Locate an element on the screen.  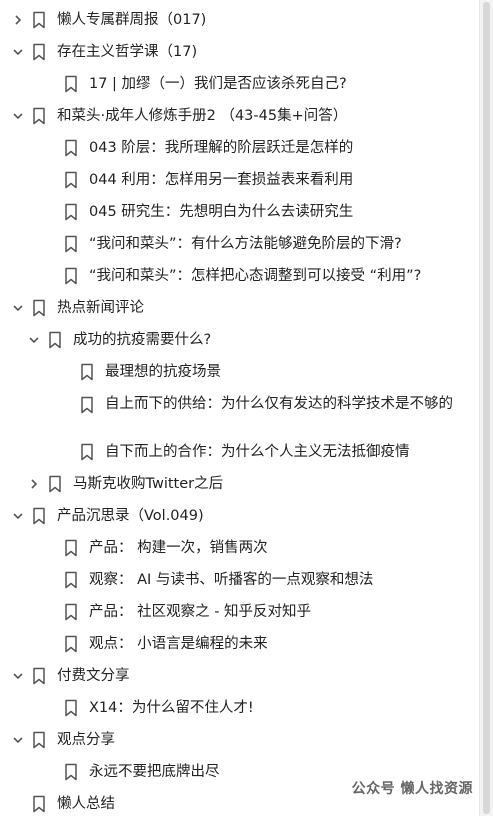
tree-item-ideal-scene: 最理想的抗疫场景 is located at coordinates (237, 372).